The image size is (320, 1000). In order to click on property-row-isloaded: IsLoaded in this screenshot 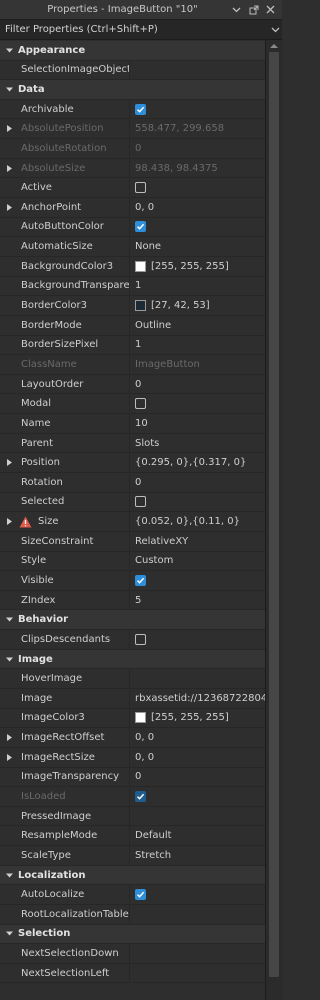, I will do `click(132, 797)`.